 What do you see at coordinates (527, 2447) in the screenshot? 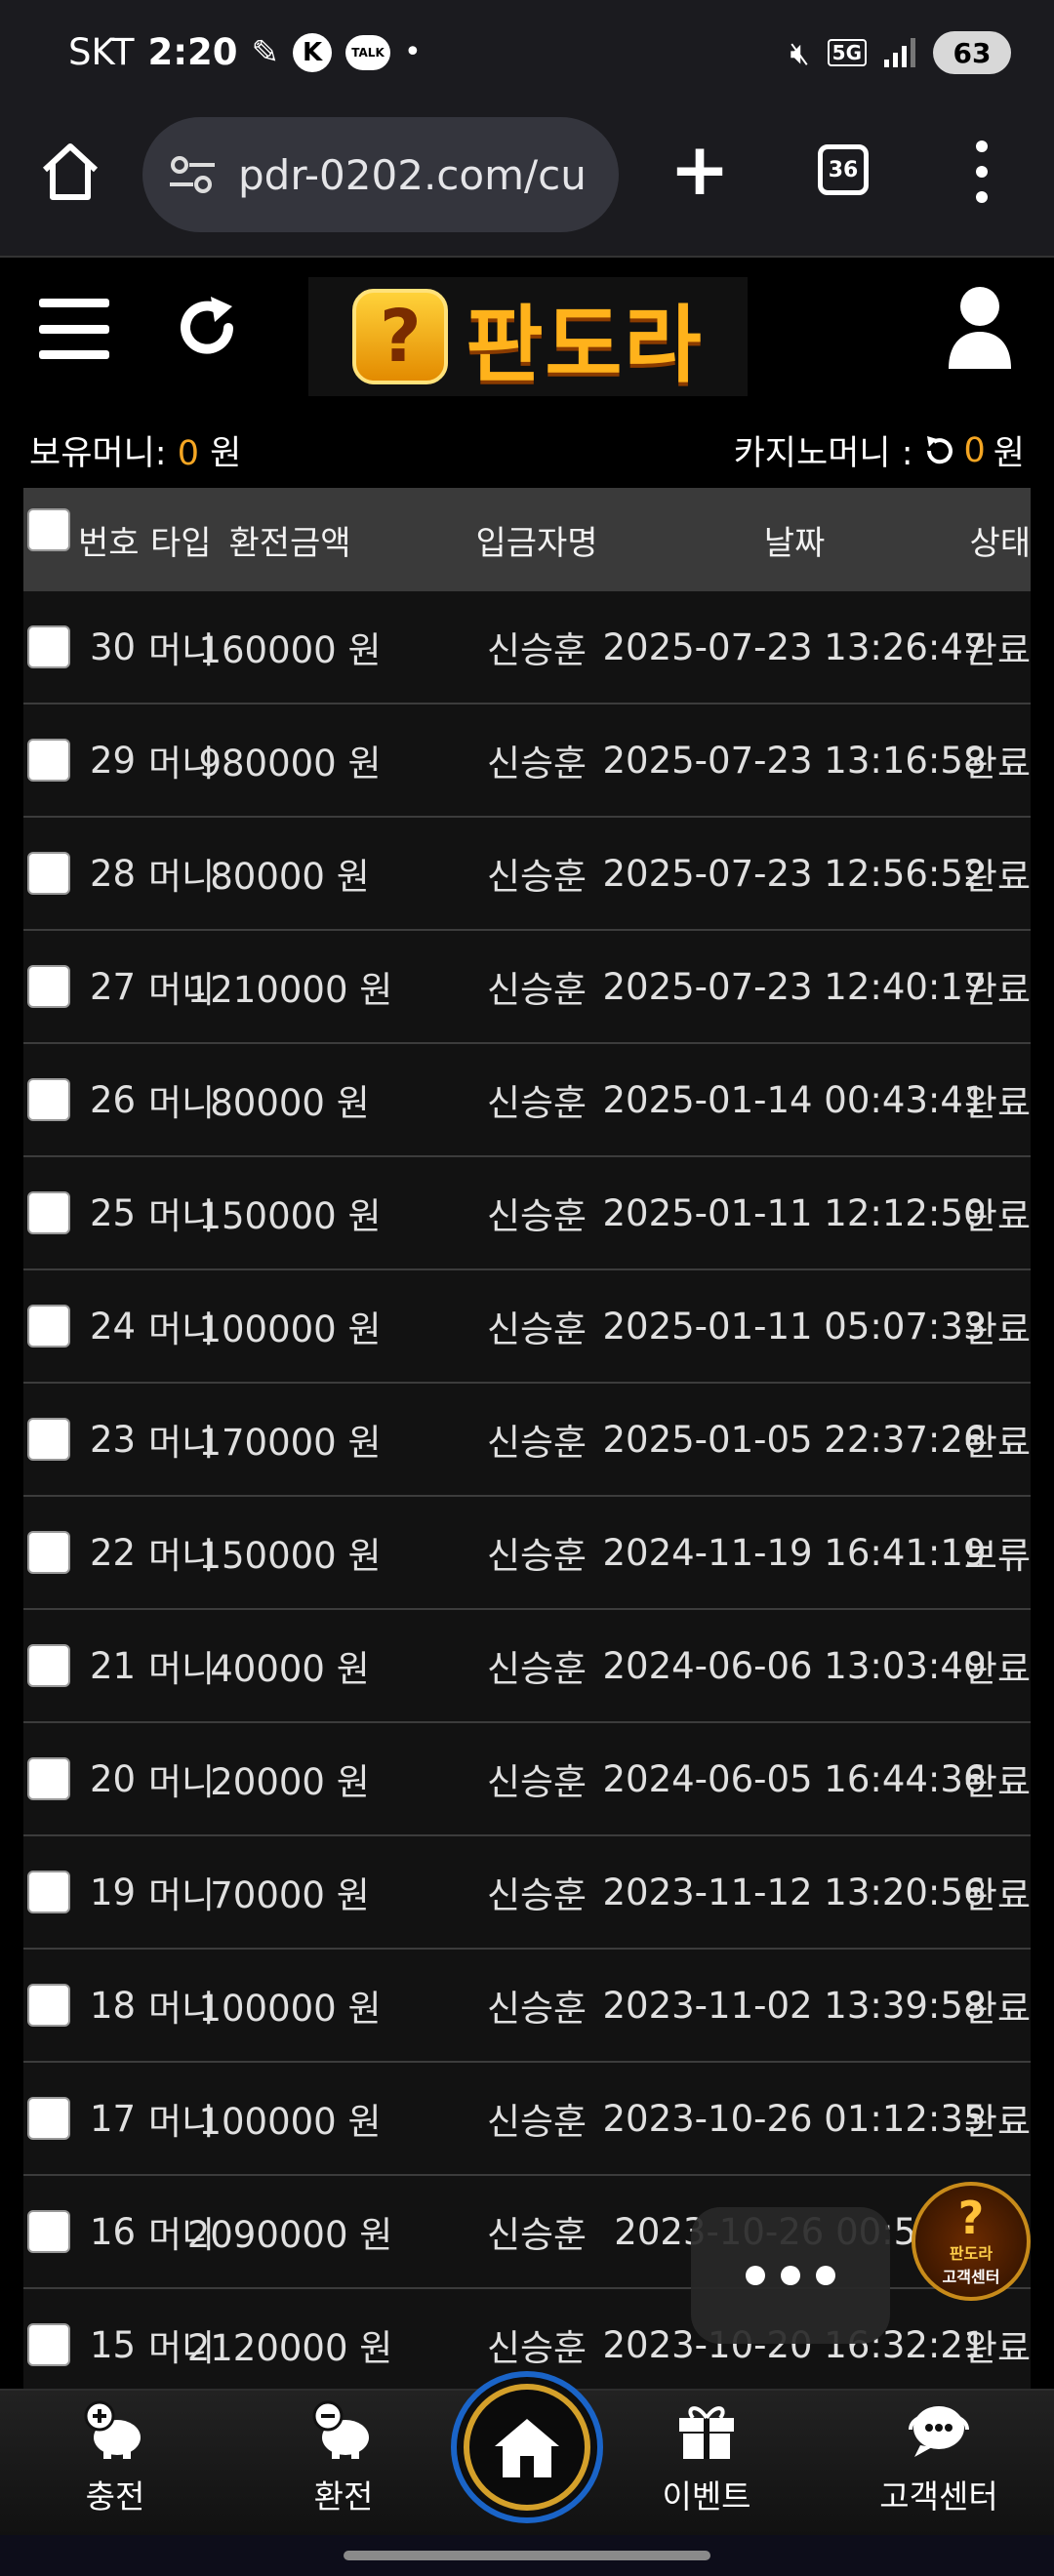
I see `nav-home-button` at bounding box center [527, 2447].